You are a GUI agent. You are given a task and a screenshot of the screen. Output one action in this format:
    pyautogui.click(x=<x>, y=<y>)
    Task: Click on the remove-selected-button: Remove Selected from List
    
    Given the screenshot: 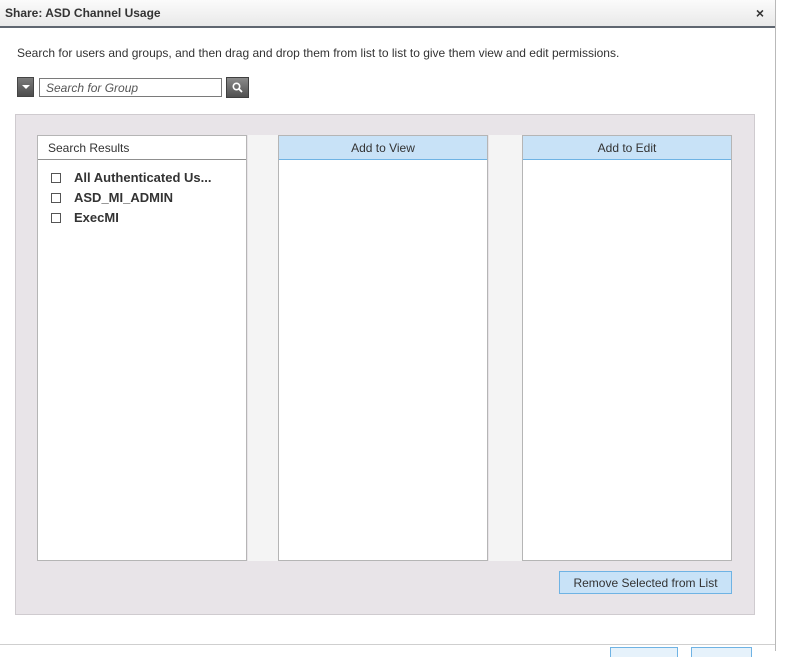 What is the action you would take?
    pyautogui.click(x=645, y=582)
    